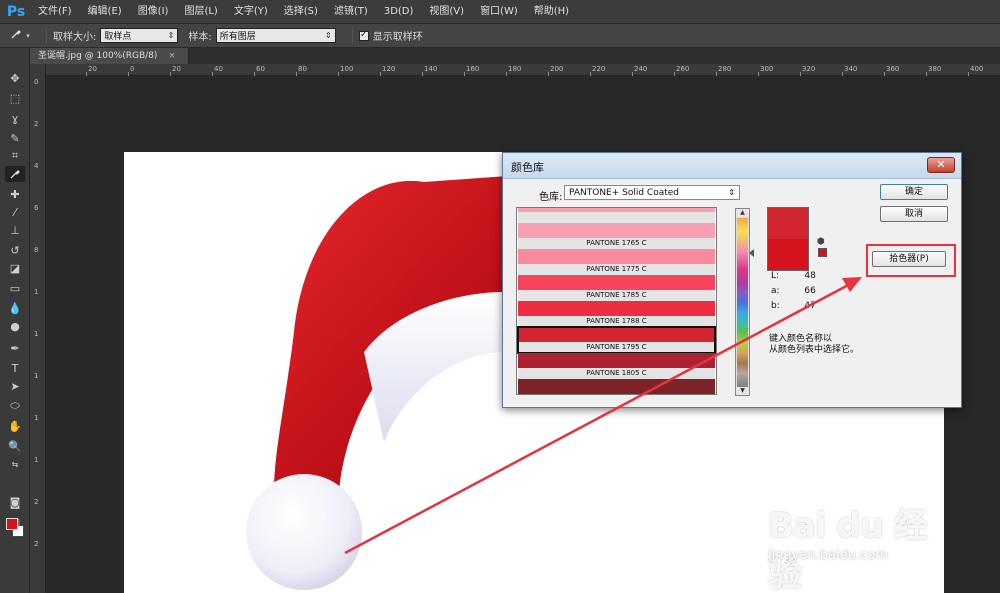  What do you see at coordinates (473, 69) in the screenshot?
I see `ruler-label: 160` at bounding box center [473, 69].